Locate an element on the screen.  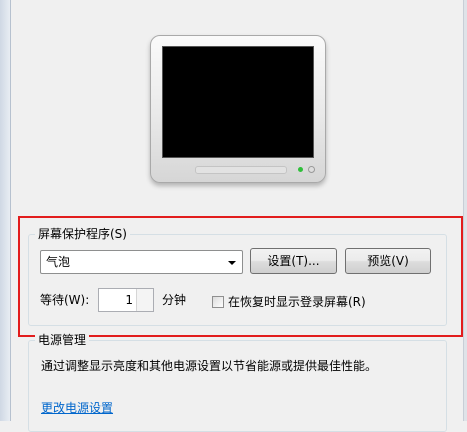
monitor-screen-preview is located at coordinates (238, 102).